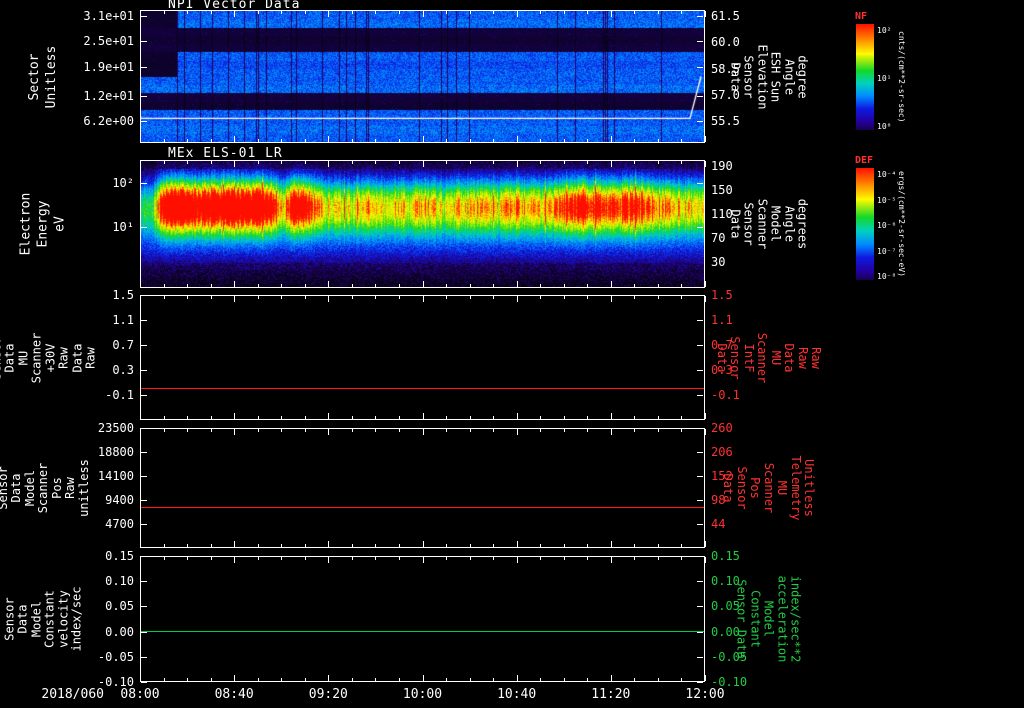 Image resolution: width=1024 pixels, height=708 pixels. What do you see at coordinates (861, 16) in the screenshot?
I see `nf-colorbar-label: NF` at bounding box center [861, 16].